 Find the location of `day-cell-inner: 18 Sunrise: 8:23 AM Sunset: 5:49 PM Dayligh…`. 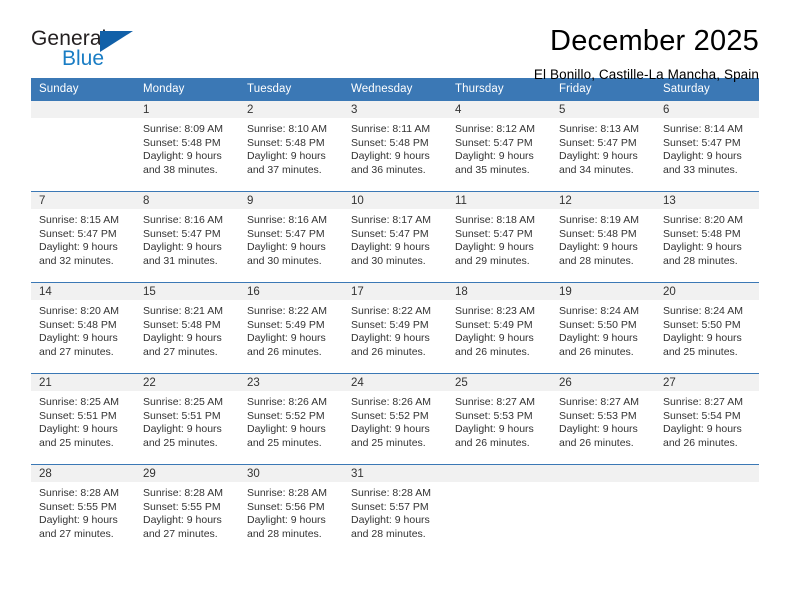

day-cell-inner: 18 Sunrise: 8:23 AM Sunset: 5:49 PM Dayligh… is located at coordinates (499, 328).